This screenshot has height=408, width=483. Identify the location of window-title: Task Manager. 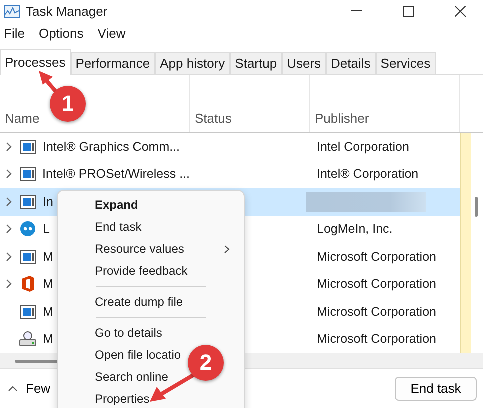
(67, 11).